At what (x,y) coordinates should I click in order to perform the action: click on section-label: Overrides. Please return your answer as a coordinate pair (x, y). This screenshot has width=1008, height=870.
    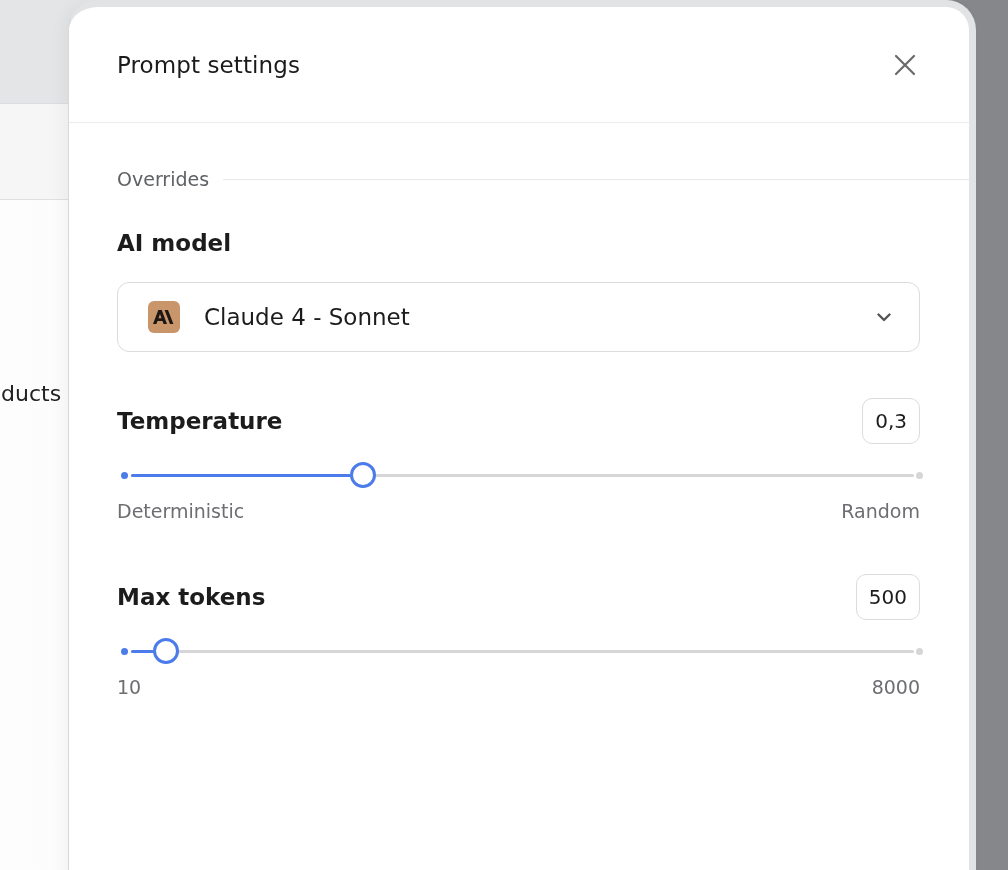
    Looking at the image, I should click on (163, 179).